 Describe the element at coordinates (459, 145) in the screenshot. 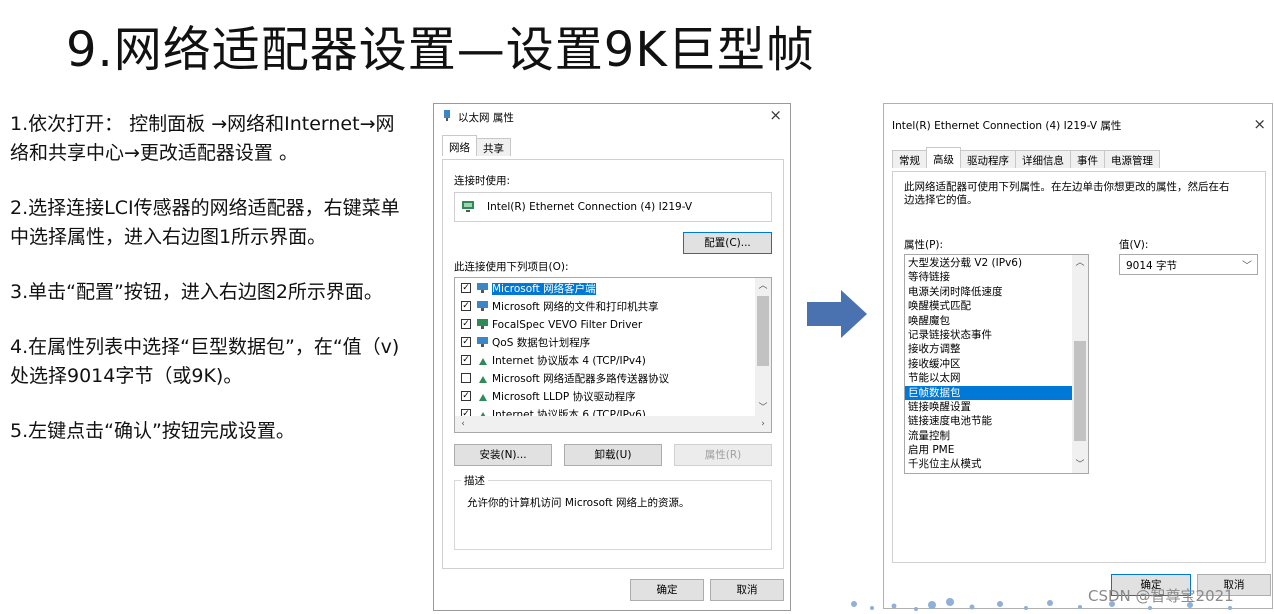

I see `tab-network: 网络` at that location.